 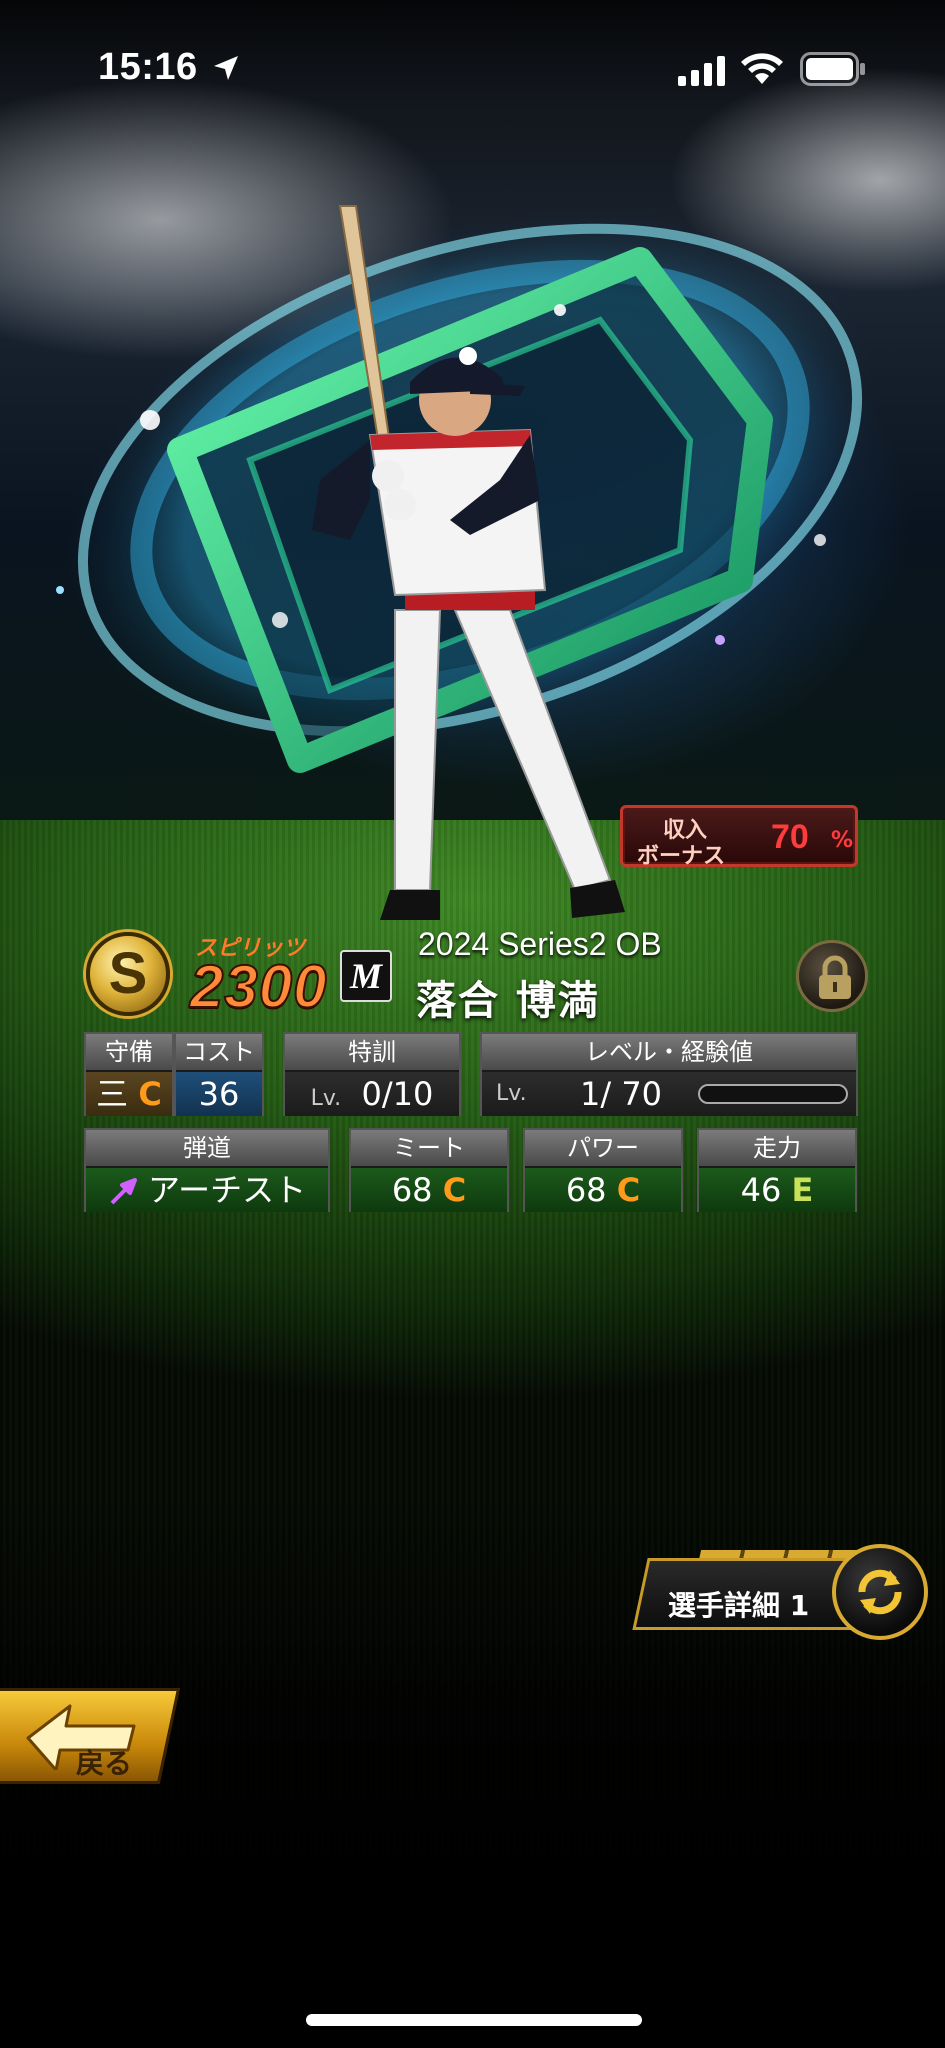 What do you see at coordinates (738, 1604) in the screenshot?
I see `player-detail-label: 選手詳細 1` at bounding box center [738, 1604].